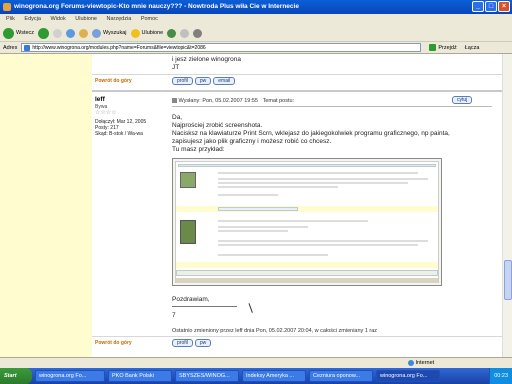 The height and width of the screenshot is (384, 512). I want to click on star-icon, so click(135, 33).